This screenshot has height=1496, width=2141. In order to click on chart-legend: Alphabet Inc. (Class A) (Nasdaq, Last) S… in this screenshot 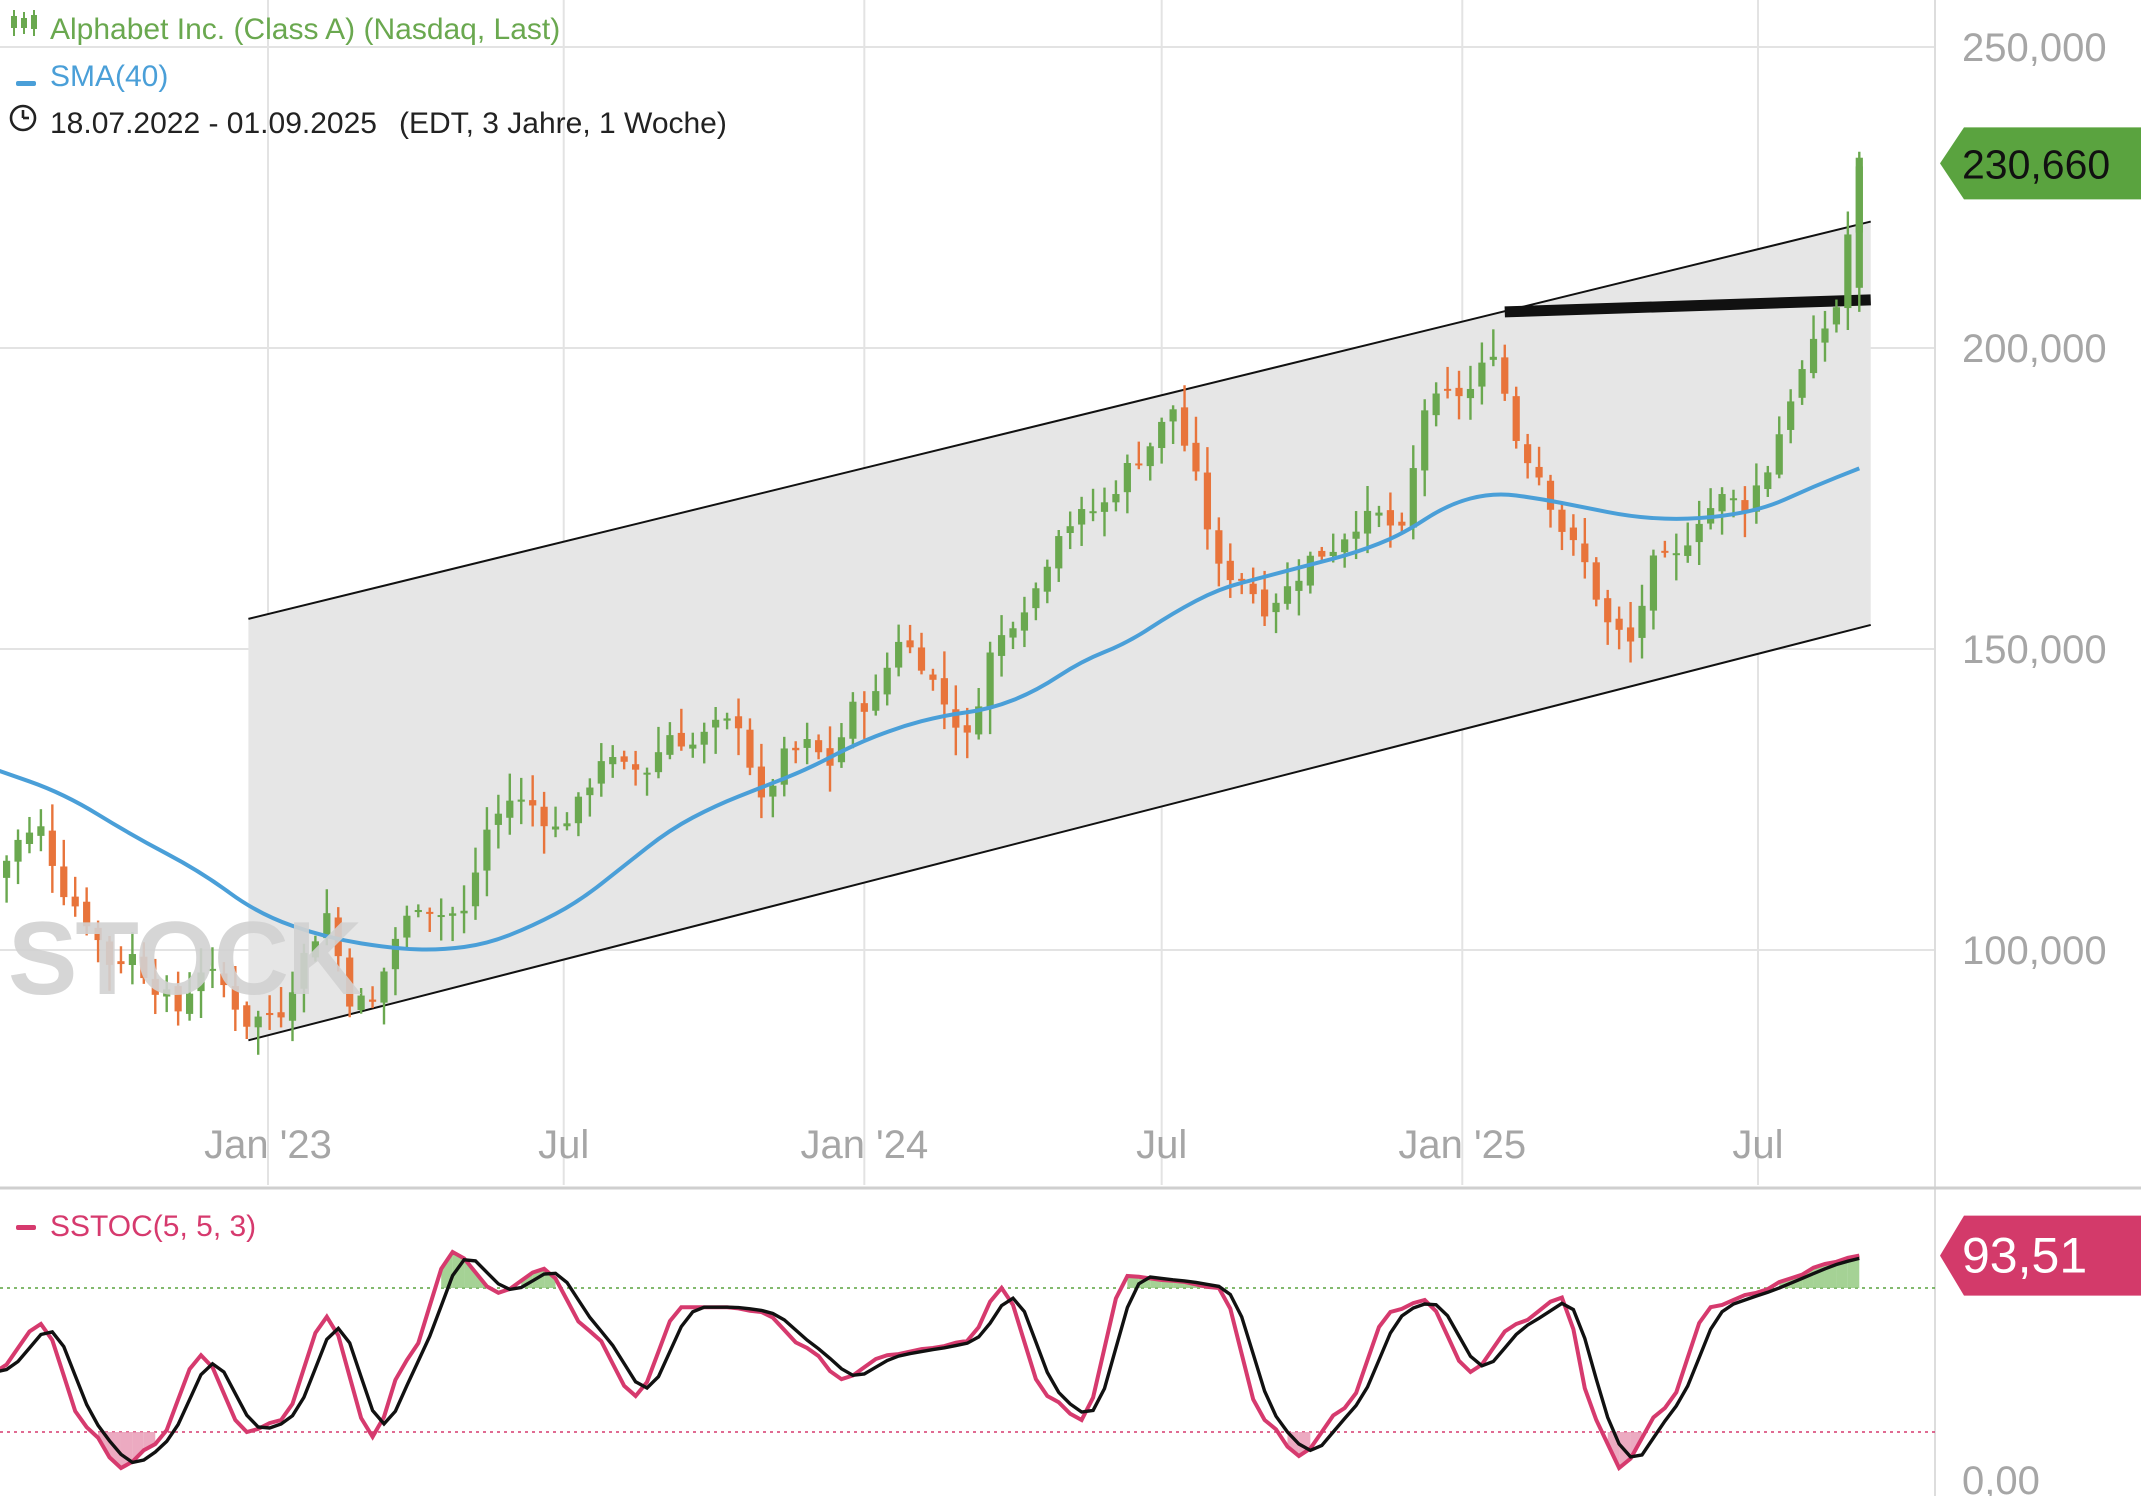, I will do `click(367, 76)`.